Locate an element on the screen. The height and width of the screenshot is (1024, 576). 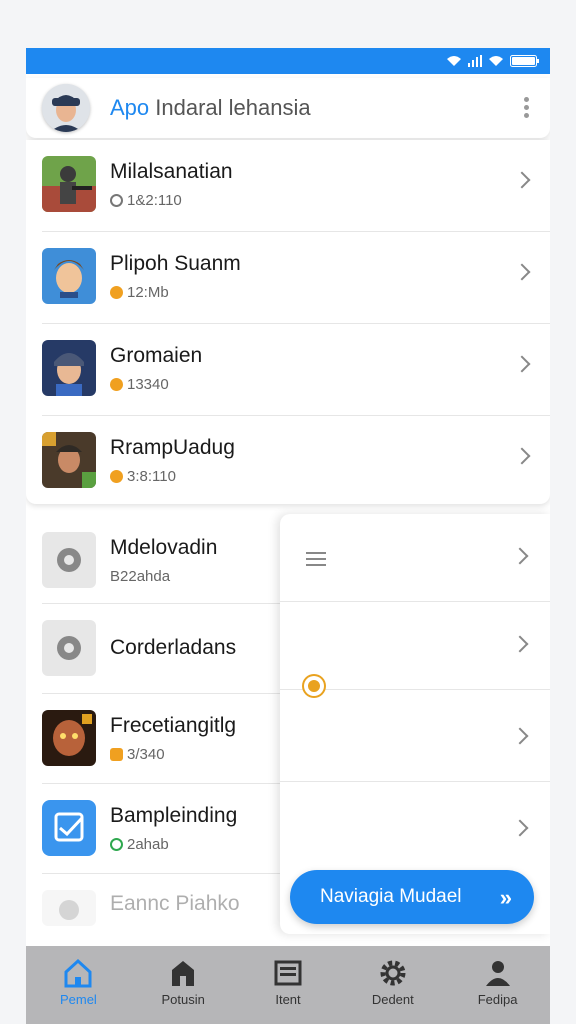
fab-label: Naviagia Mudael is located at coordinates (391, 896).